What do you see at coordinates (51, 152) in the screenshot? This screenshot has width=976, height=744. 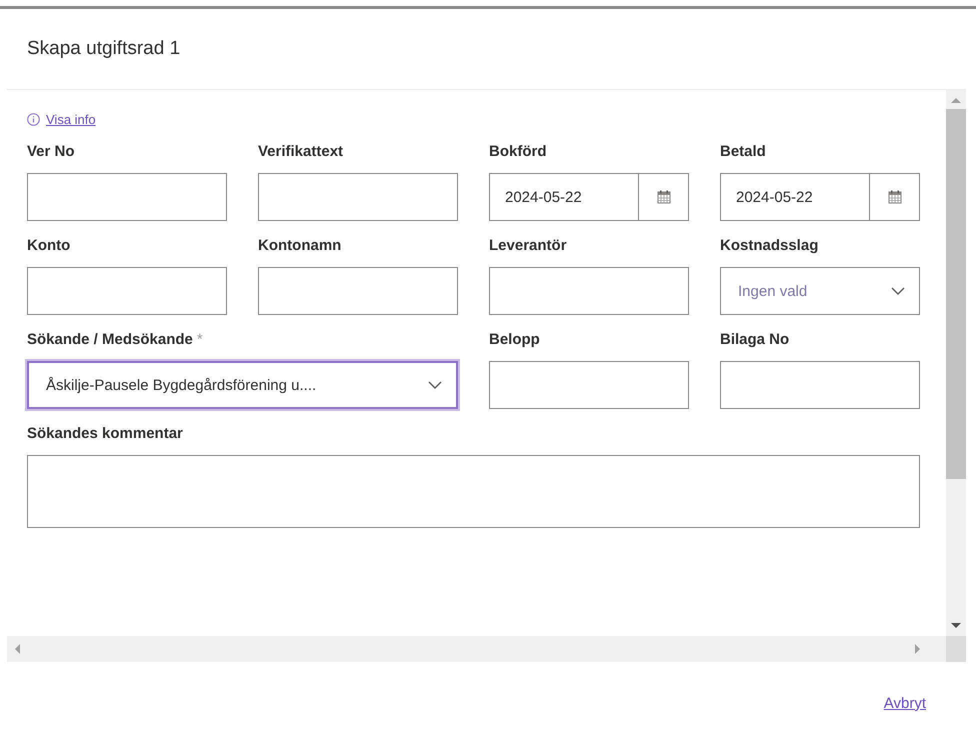 I see `field-label: Ver No` at bounding box center [51, 152].